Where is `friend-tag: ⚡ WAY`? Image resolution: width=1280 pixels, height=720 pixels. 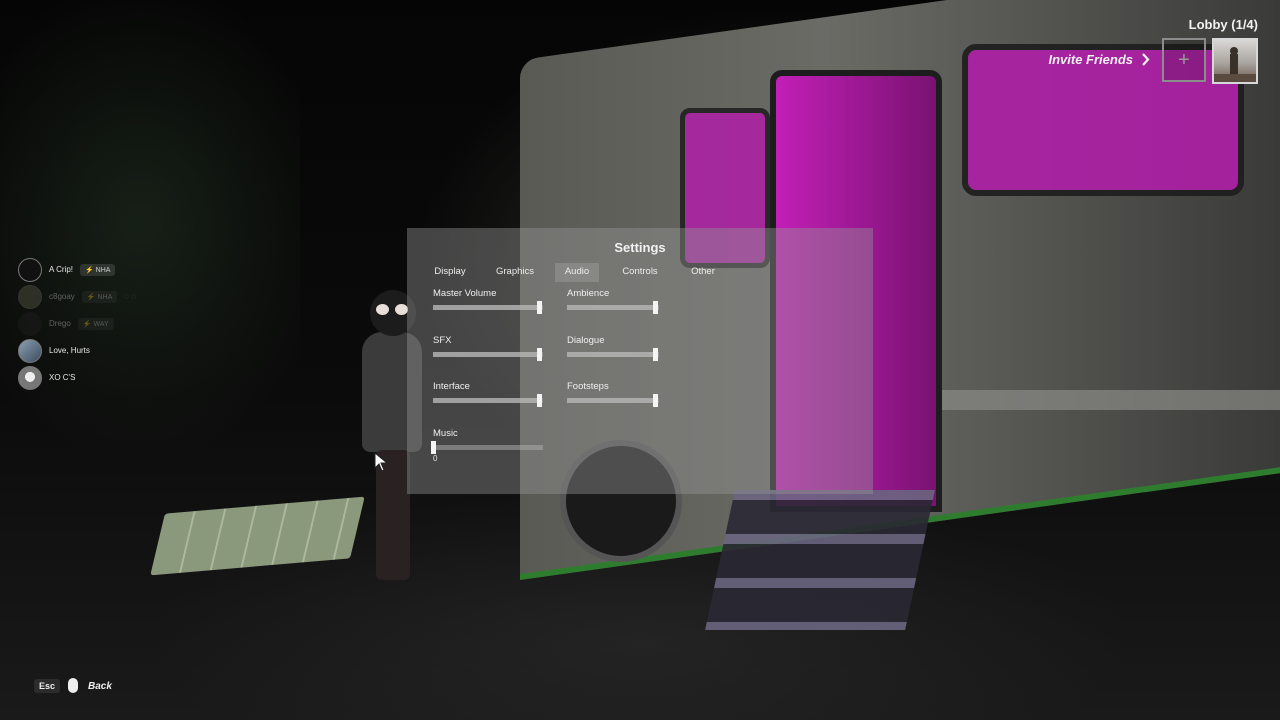
friend-tag: ⚡ WAY is located at coordinates (95, 323).